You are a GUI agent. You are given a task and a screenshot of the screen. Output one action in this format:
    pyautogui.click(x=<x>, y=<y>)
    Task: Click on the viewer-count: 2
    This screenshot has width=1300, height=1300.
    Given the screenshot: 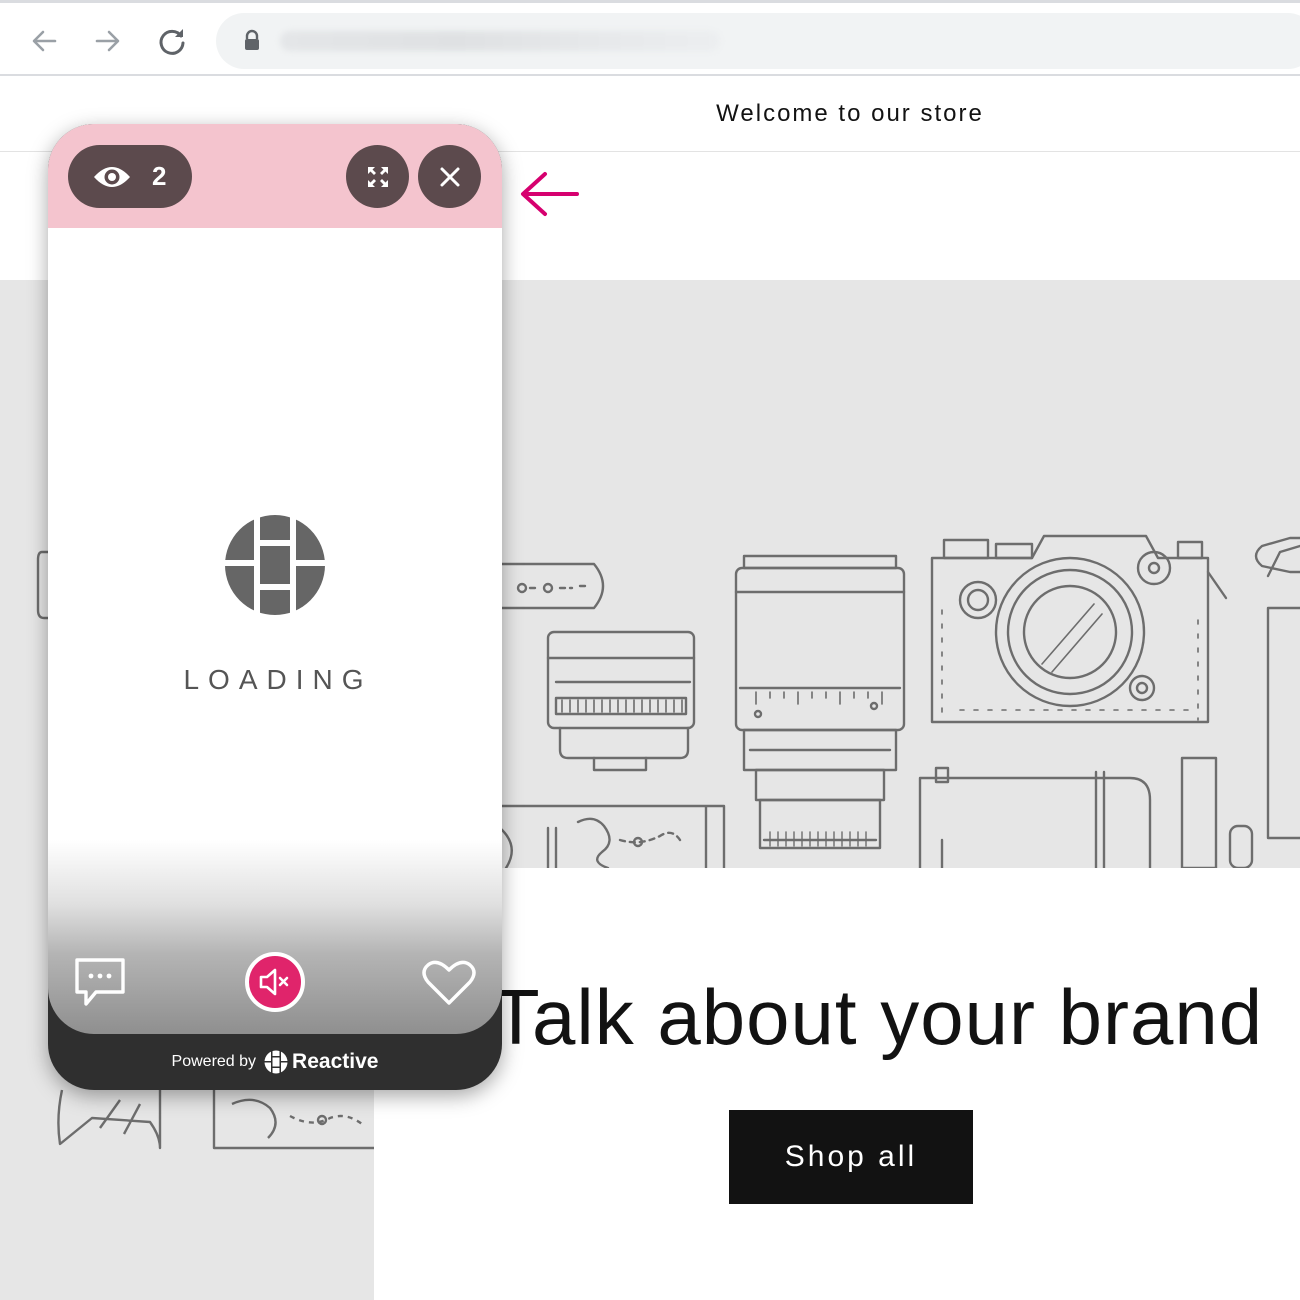 What is the action you would take?
    pyautogui.click(x=159, y=176)
    